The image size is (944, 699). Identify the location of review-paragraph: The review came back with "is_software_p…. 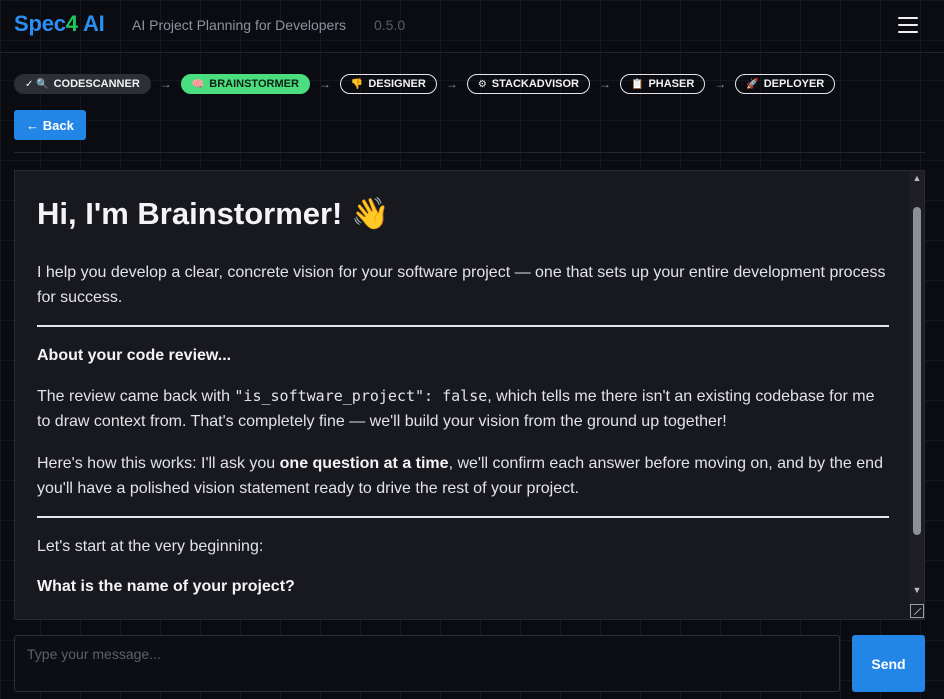
(463, 409).